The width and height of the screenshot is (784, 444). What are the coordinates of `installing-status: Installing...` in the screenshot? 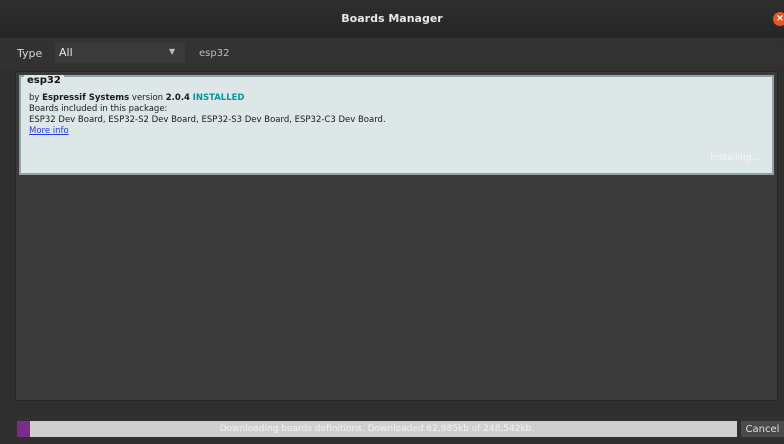 It's located at (735, 158).